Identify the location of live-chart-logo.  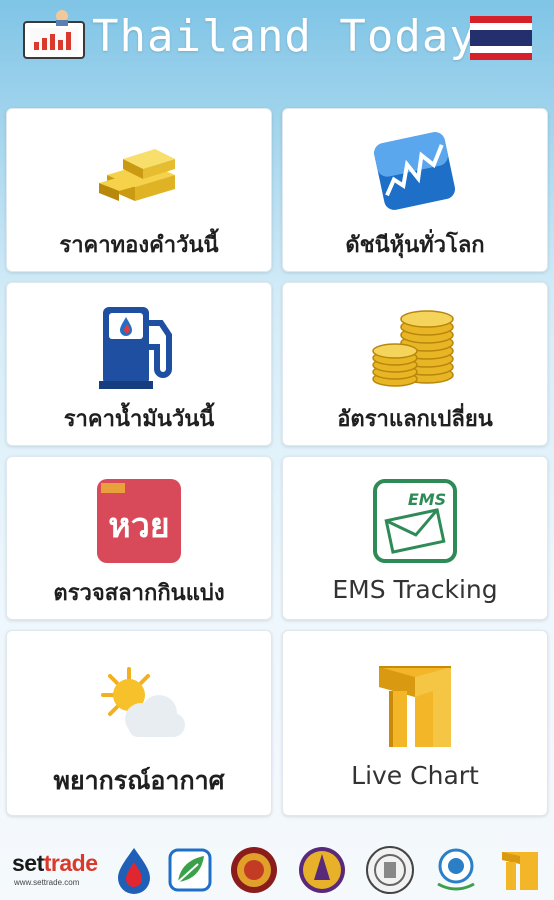
(520, 870).